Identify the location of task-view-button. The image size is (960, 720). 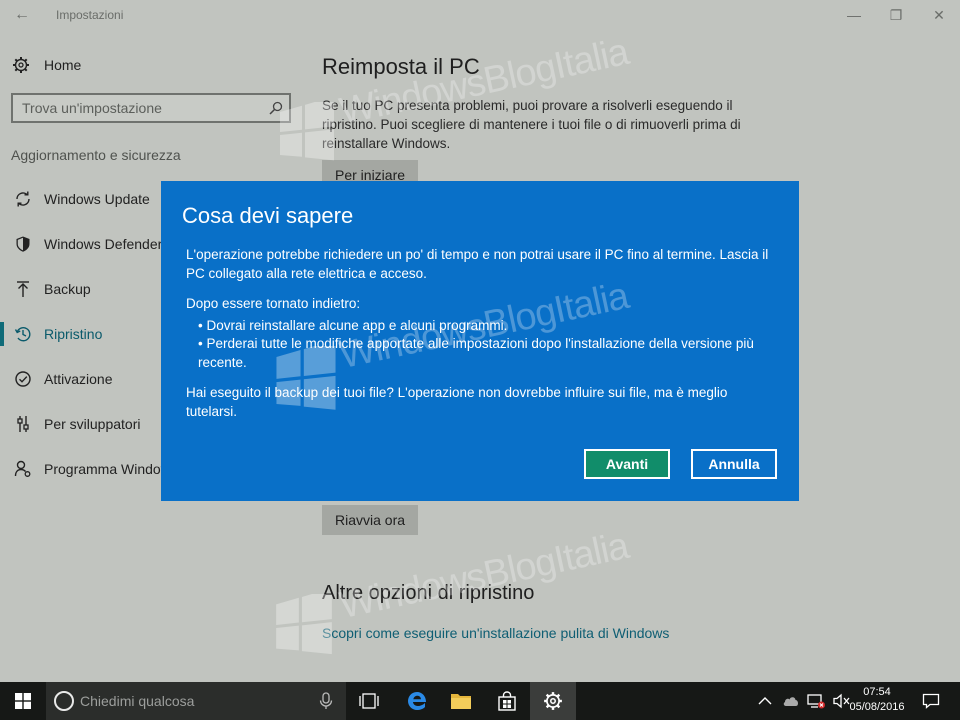
(369, 701).